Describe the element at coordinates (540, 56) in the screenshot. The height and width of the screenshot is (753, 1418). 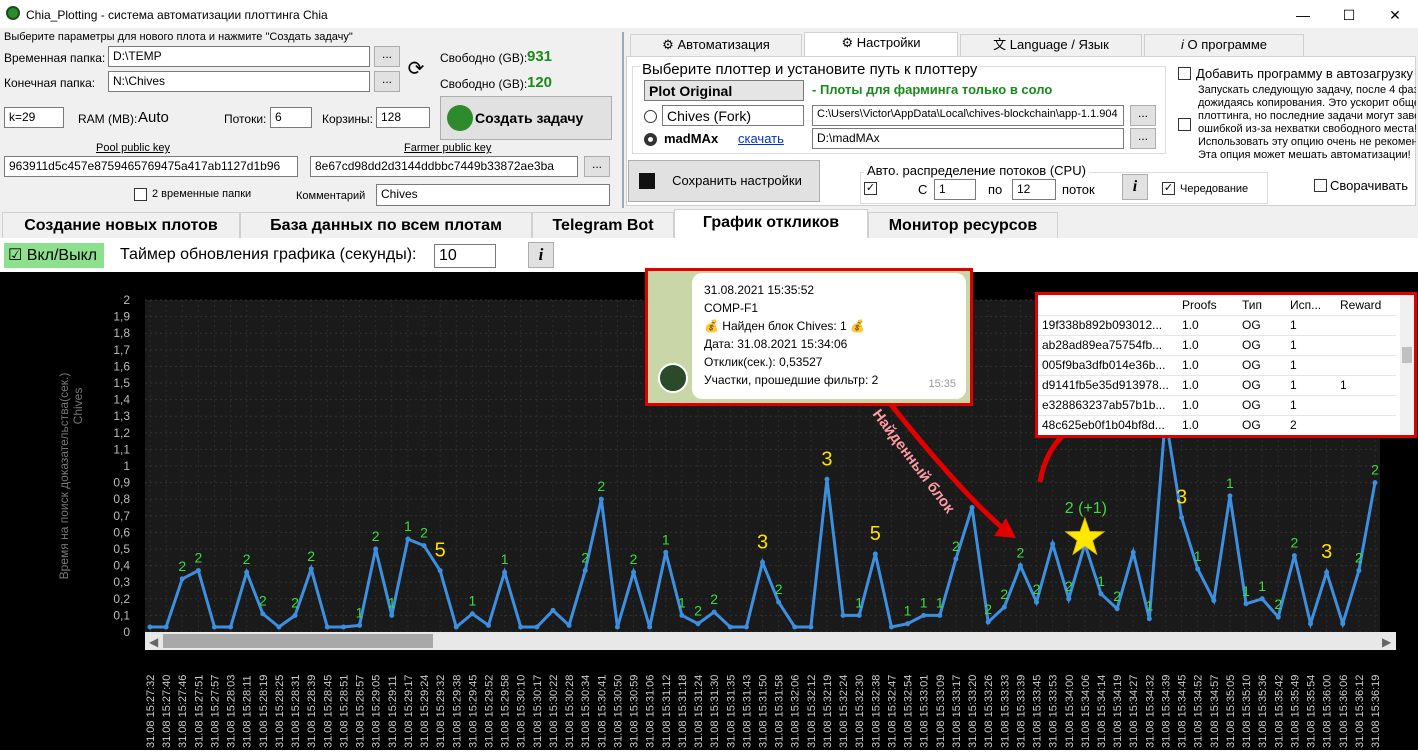
I see `free-temp-value: 931` at that location.